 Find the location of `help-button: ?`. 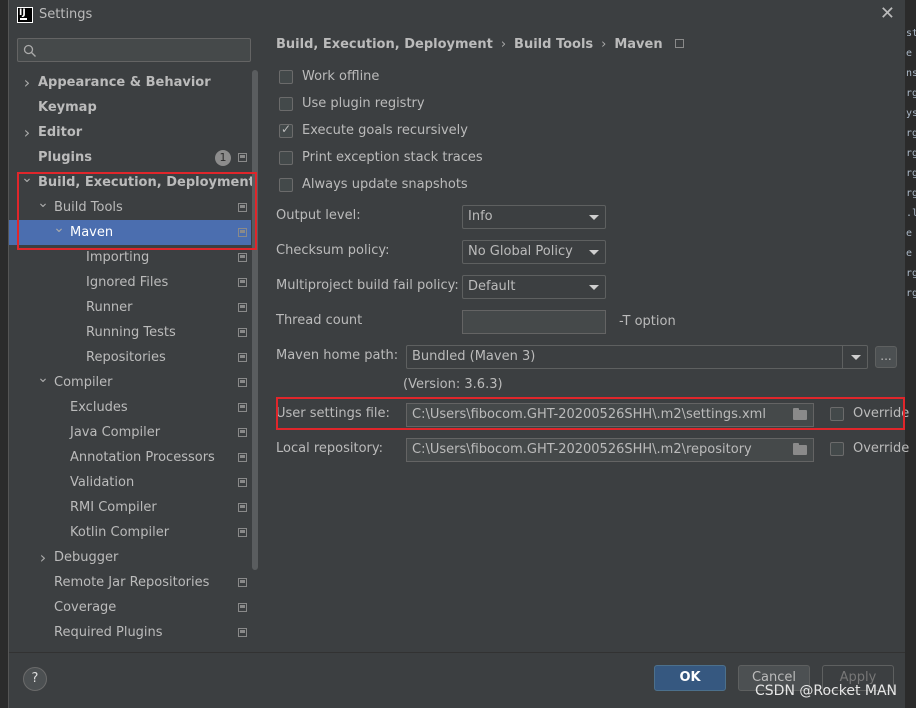

help-button: ? is located at coordinates (35, 679).